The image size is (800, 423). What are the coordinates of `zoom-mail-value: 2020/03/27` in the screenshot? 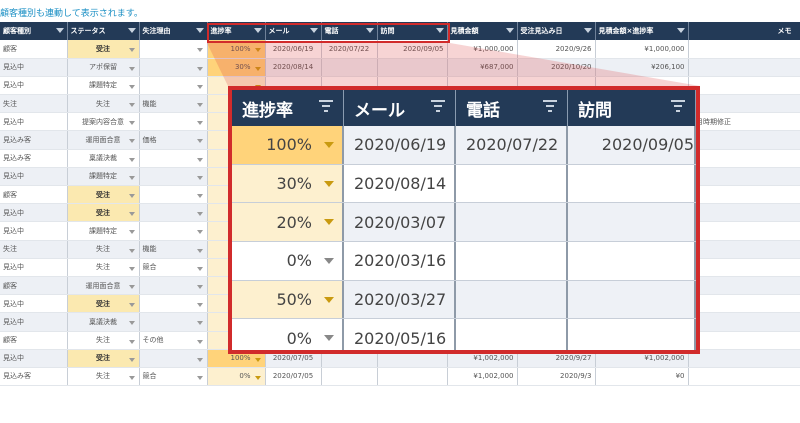 It's located at (400, 300).